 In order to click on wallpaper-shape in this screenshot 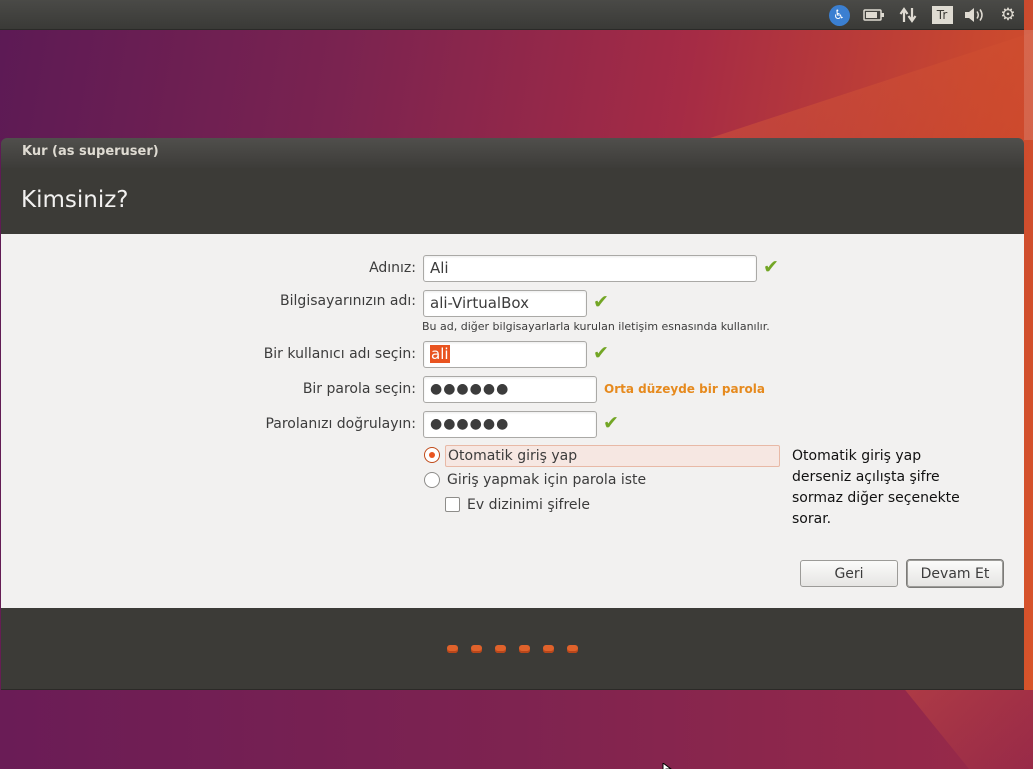, I will do `click(868, 85)`.